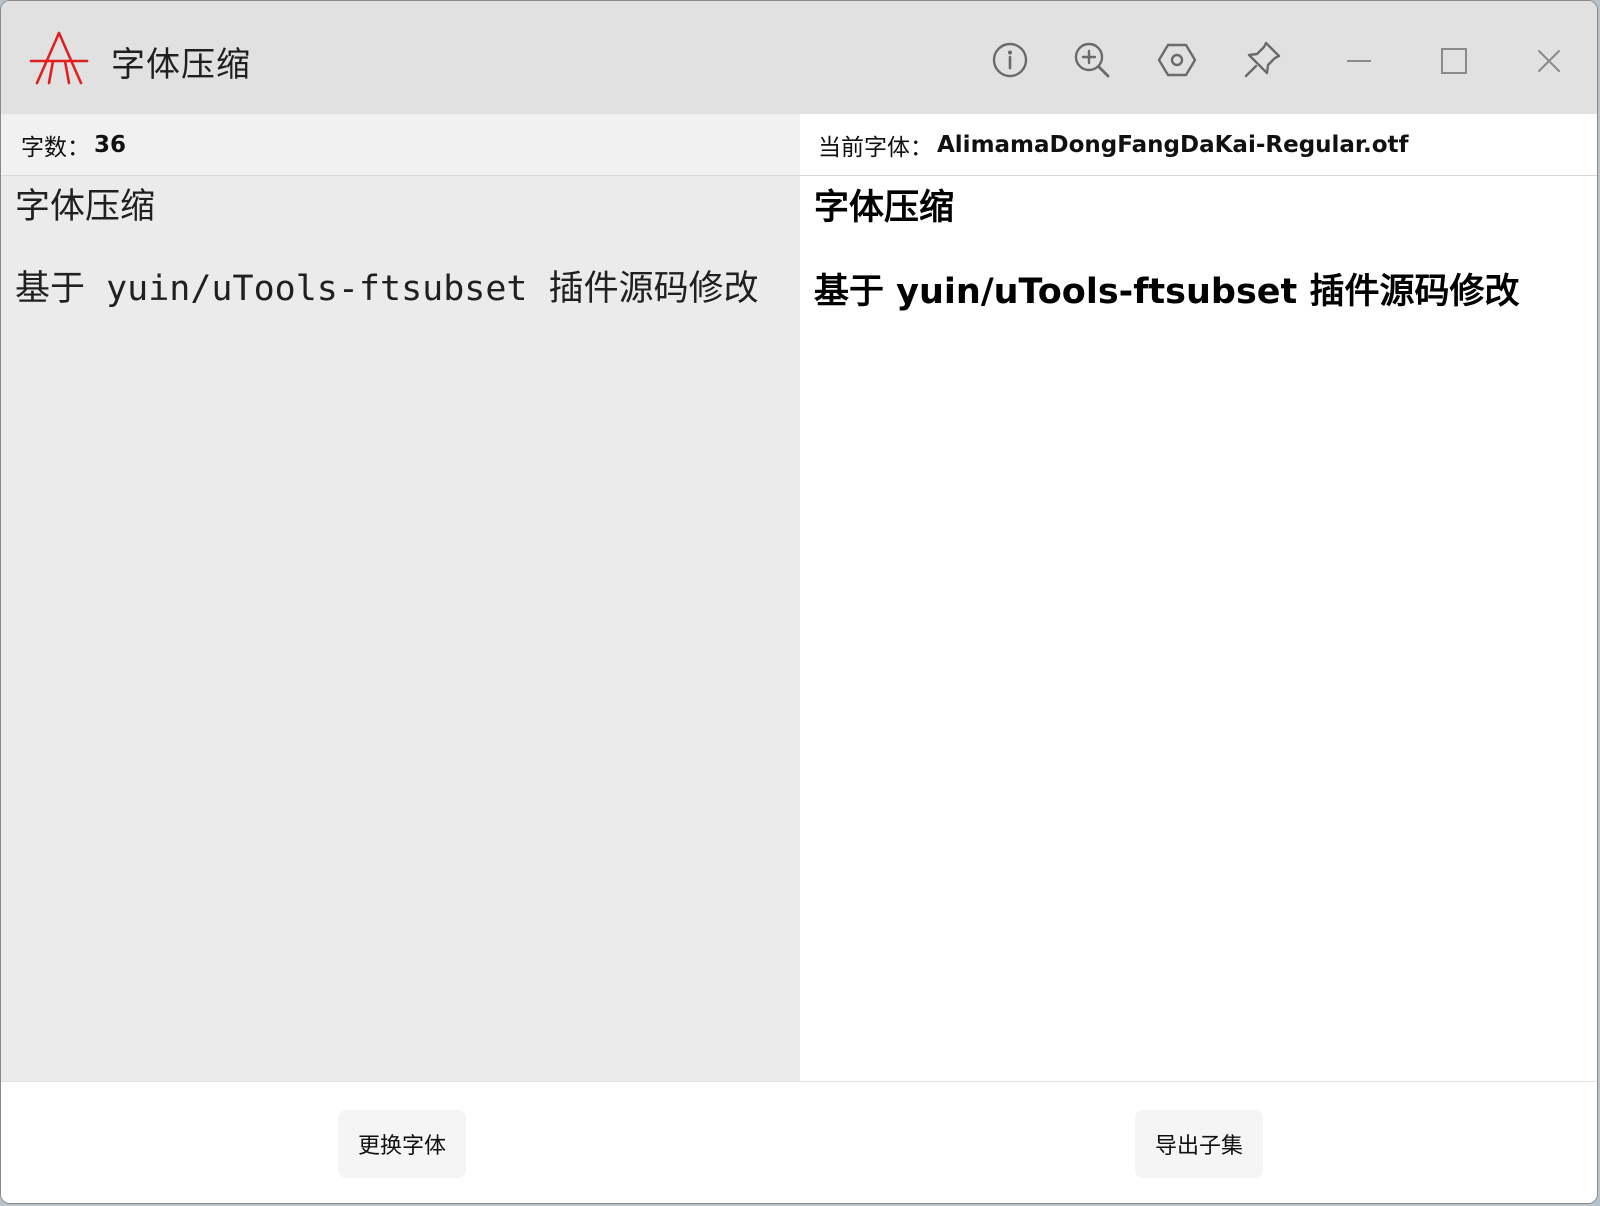 The width and height of the screenshot is (1600, 1206). What do you see at coordinates (181, 65) in the screenshot?
I see `app-title: 字体压缩` at bounding box center [181, 65].